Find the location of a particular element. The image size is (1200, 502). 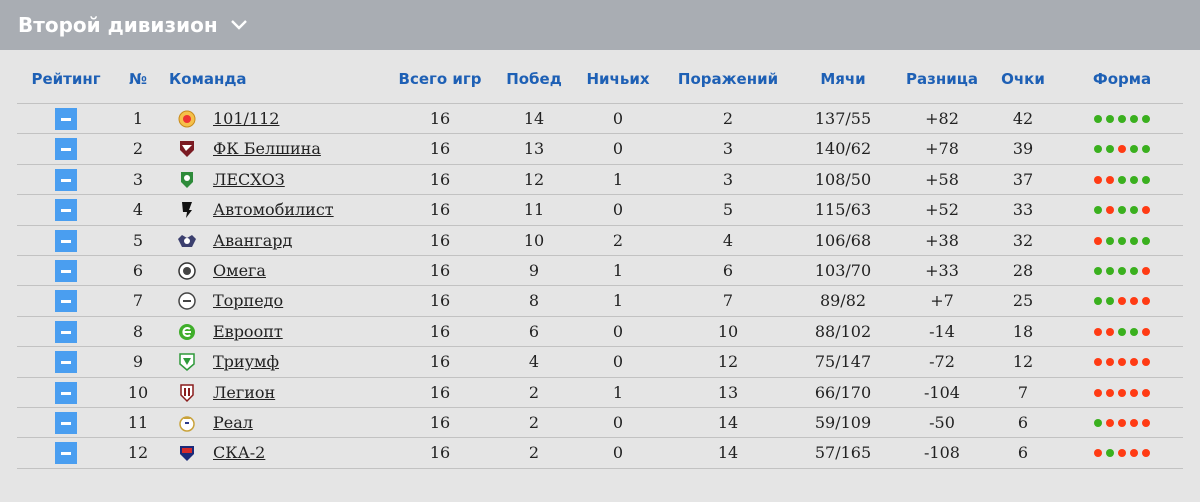

col-num-header: № is located at coordinates (138, 79).